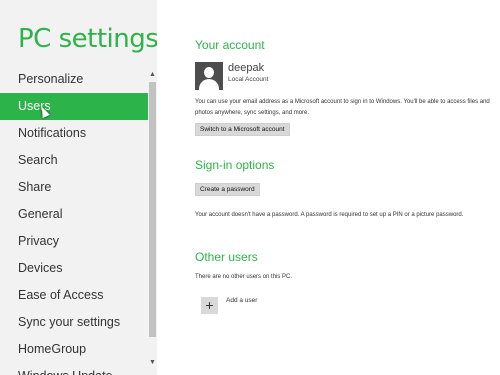 This screenshot has height=375, width=500. Describe the element at coordinates (227, 189) in the screenshot. I see `create-password-button: Create a password` at that location.